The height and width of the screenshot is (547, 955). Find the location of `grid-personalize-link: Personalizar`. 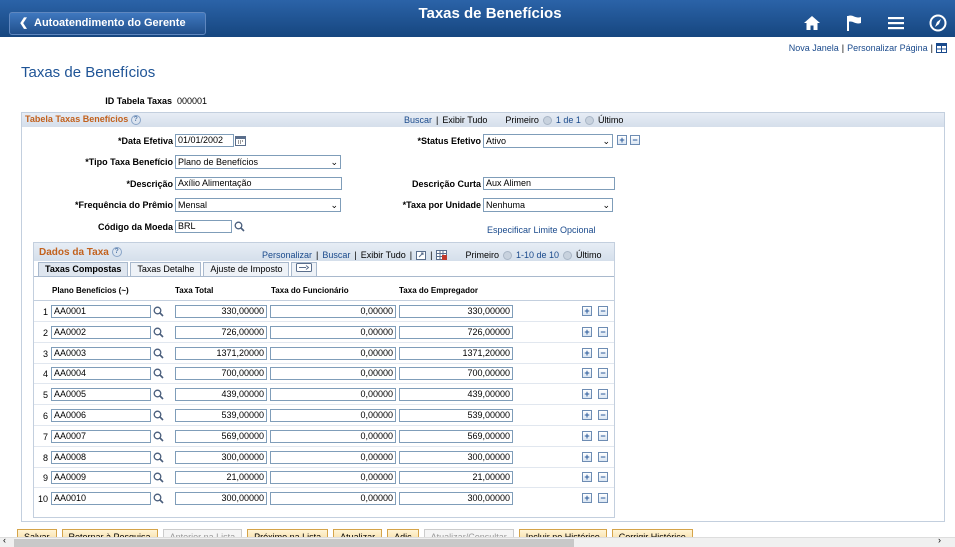

grid-personalize-link: Personalizar is located at coordinates (287, 255).